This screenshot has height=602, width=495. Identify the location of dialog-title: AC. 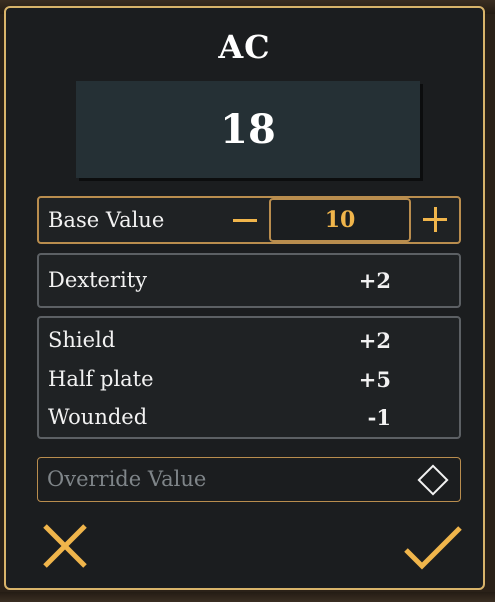
(244, 47).